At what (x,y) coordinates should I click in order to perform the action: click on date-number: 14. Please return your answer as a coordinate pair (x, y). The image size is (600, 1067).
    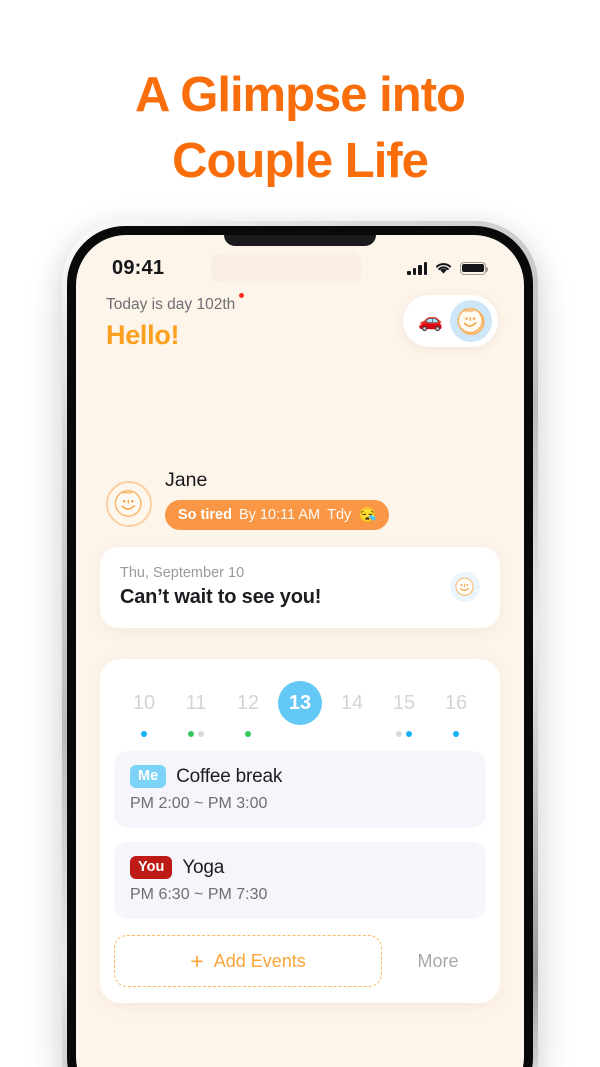
    Looking at the image, I should click on (352, 702).